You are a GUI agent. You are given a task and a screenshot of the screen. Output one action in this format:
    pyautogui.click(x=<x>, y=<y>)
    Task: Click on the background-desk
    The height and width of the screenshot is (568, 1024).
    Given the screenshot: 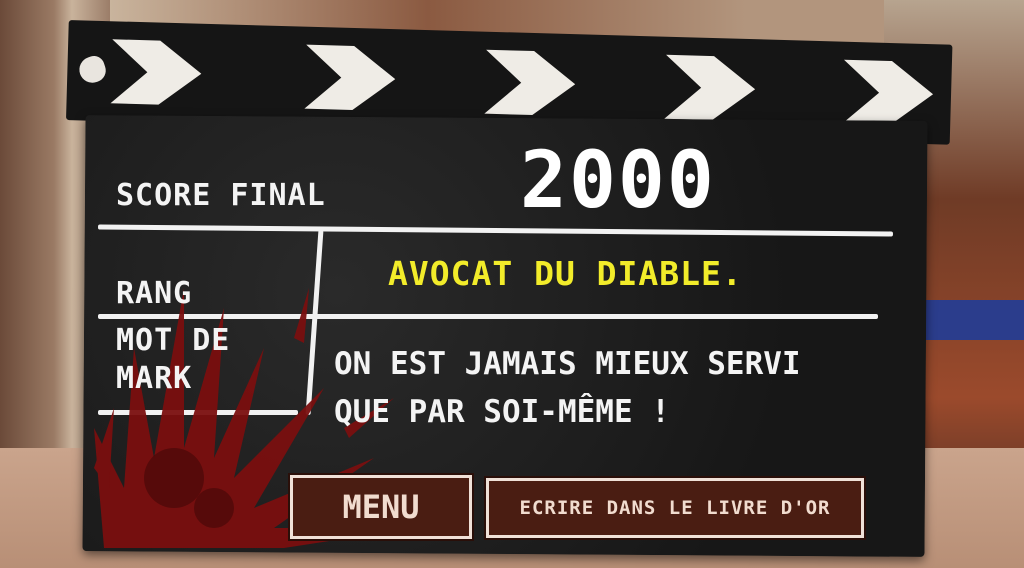 What is the action you would take?
    pyautogui.click(x=974, y=320)
    